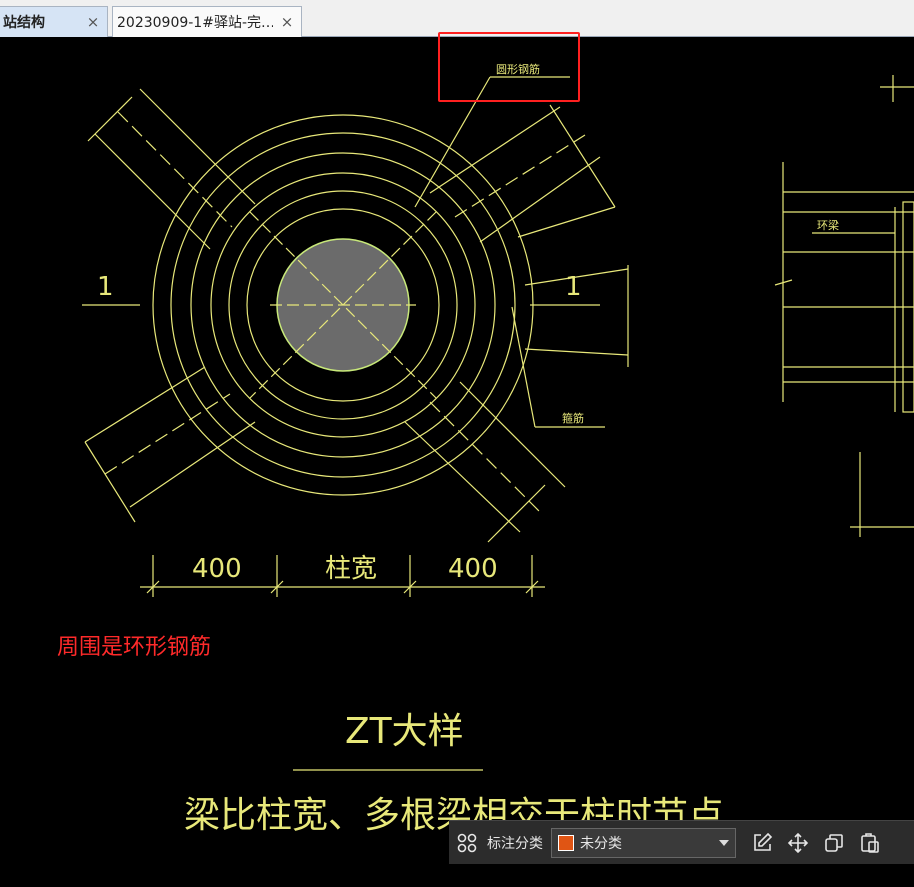  Describe the element at coordinates (601, 843) in the screenshot. I see `category-value: 未分类` at that location.